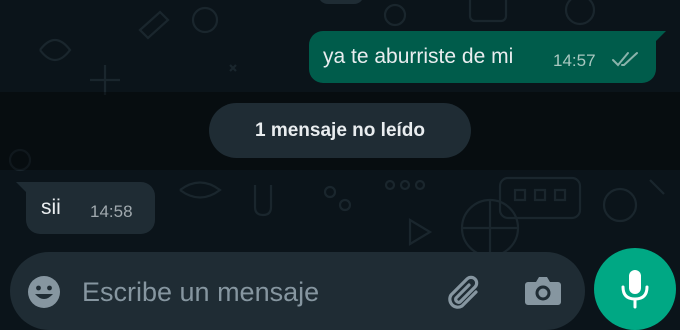 This screenshot has width=680, height=330. What do you see at coordinates (574, 60) in the screenshot?
I see `outgoing-message-time: 14:57` at bounding box center [574, 60].